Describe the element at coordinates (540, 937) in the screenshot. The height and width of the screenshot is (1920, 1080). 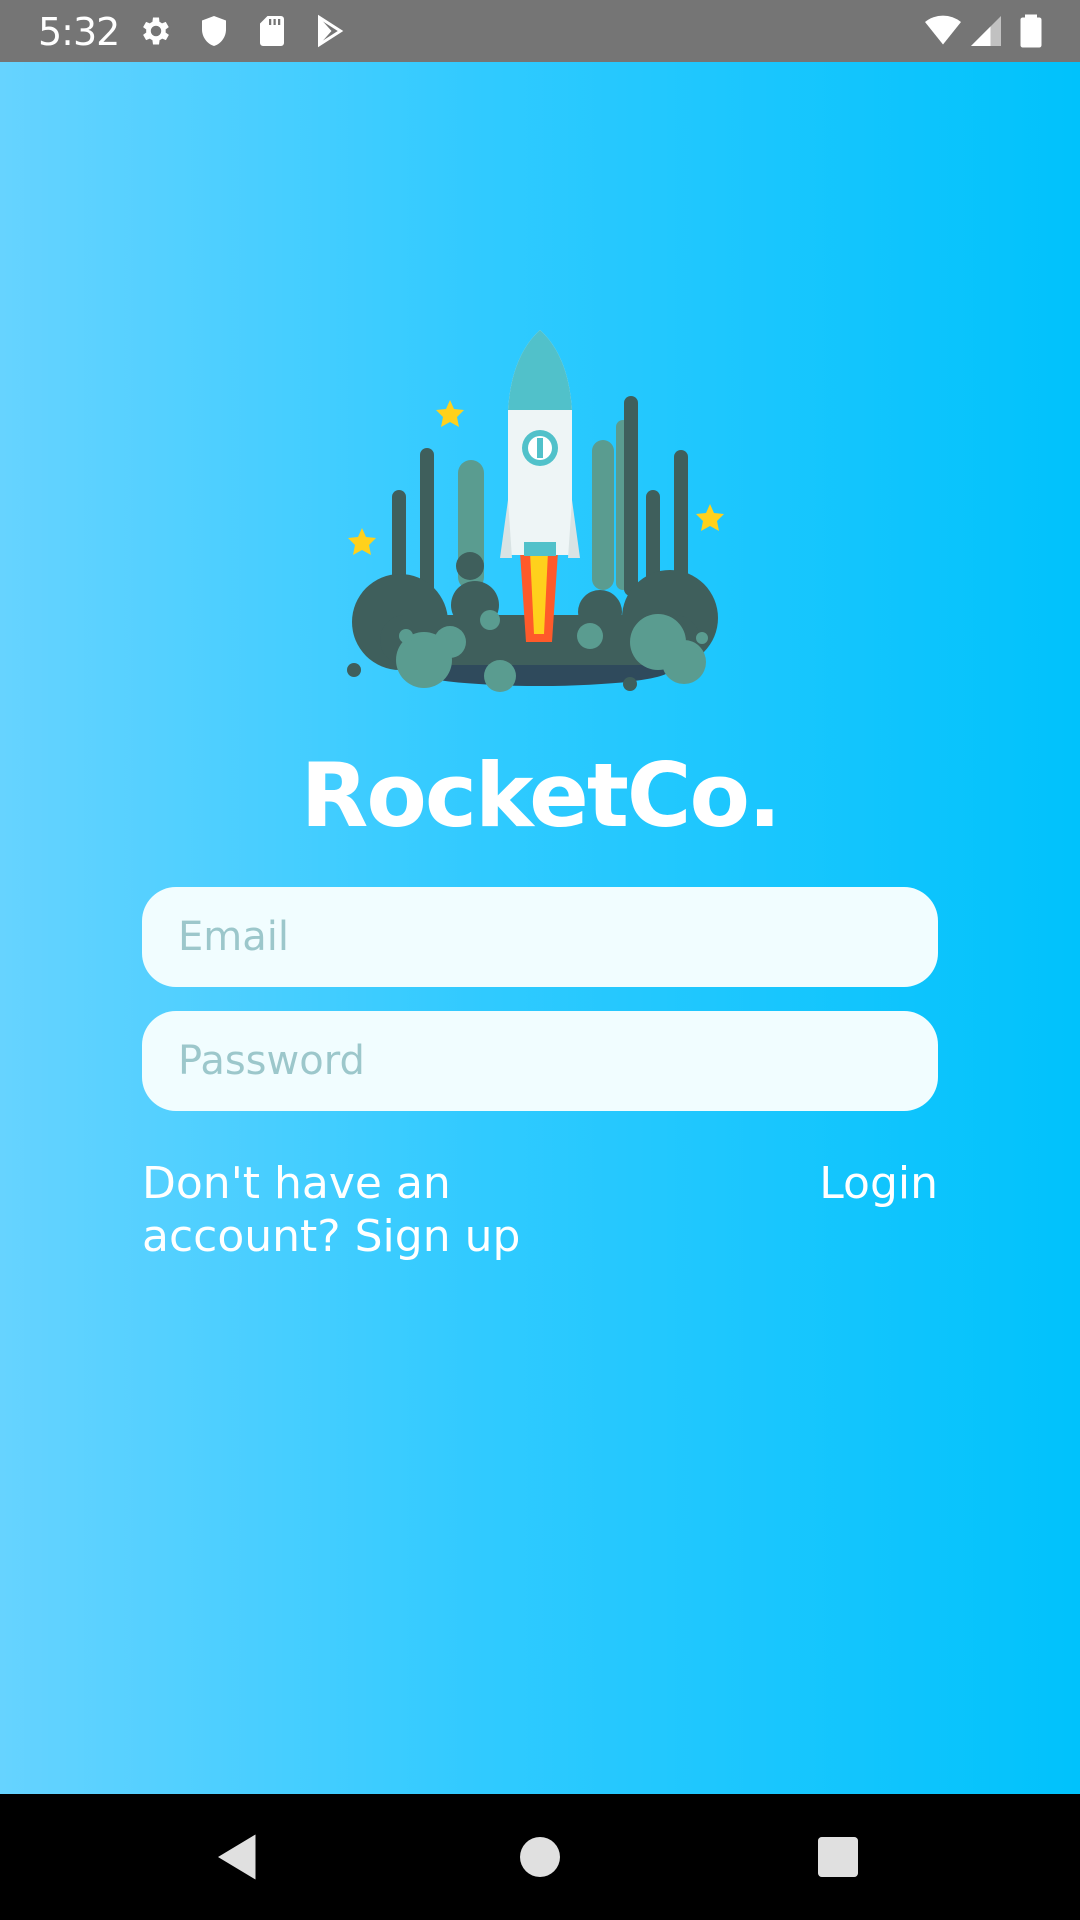
I see `email-field` at that location.